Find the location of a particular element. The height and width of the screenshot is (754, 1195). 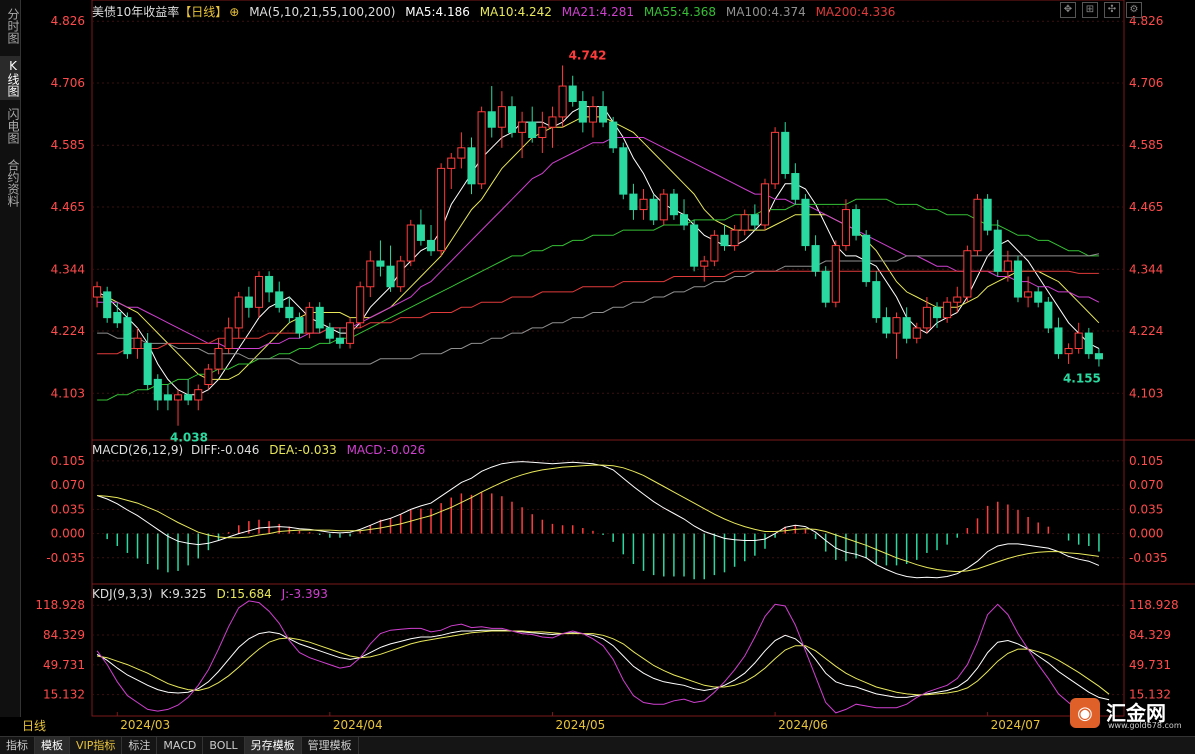

tab-macd: MACD is located at coordinates (180, 745).